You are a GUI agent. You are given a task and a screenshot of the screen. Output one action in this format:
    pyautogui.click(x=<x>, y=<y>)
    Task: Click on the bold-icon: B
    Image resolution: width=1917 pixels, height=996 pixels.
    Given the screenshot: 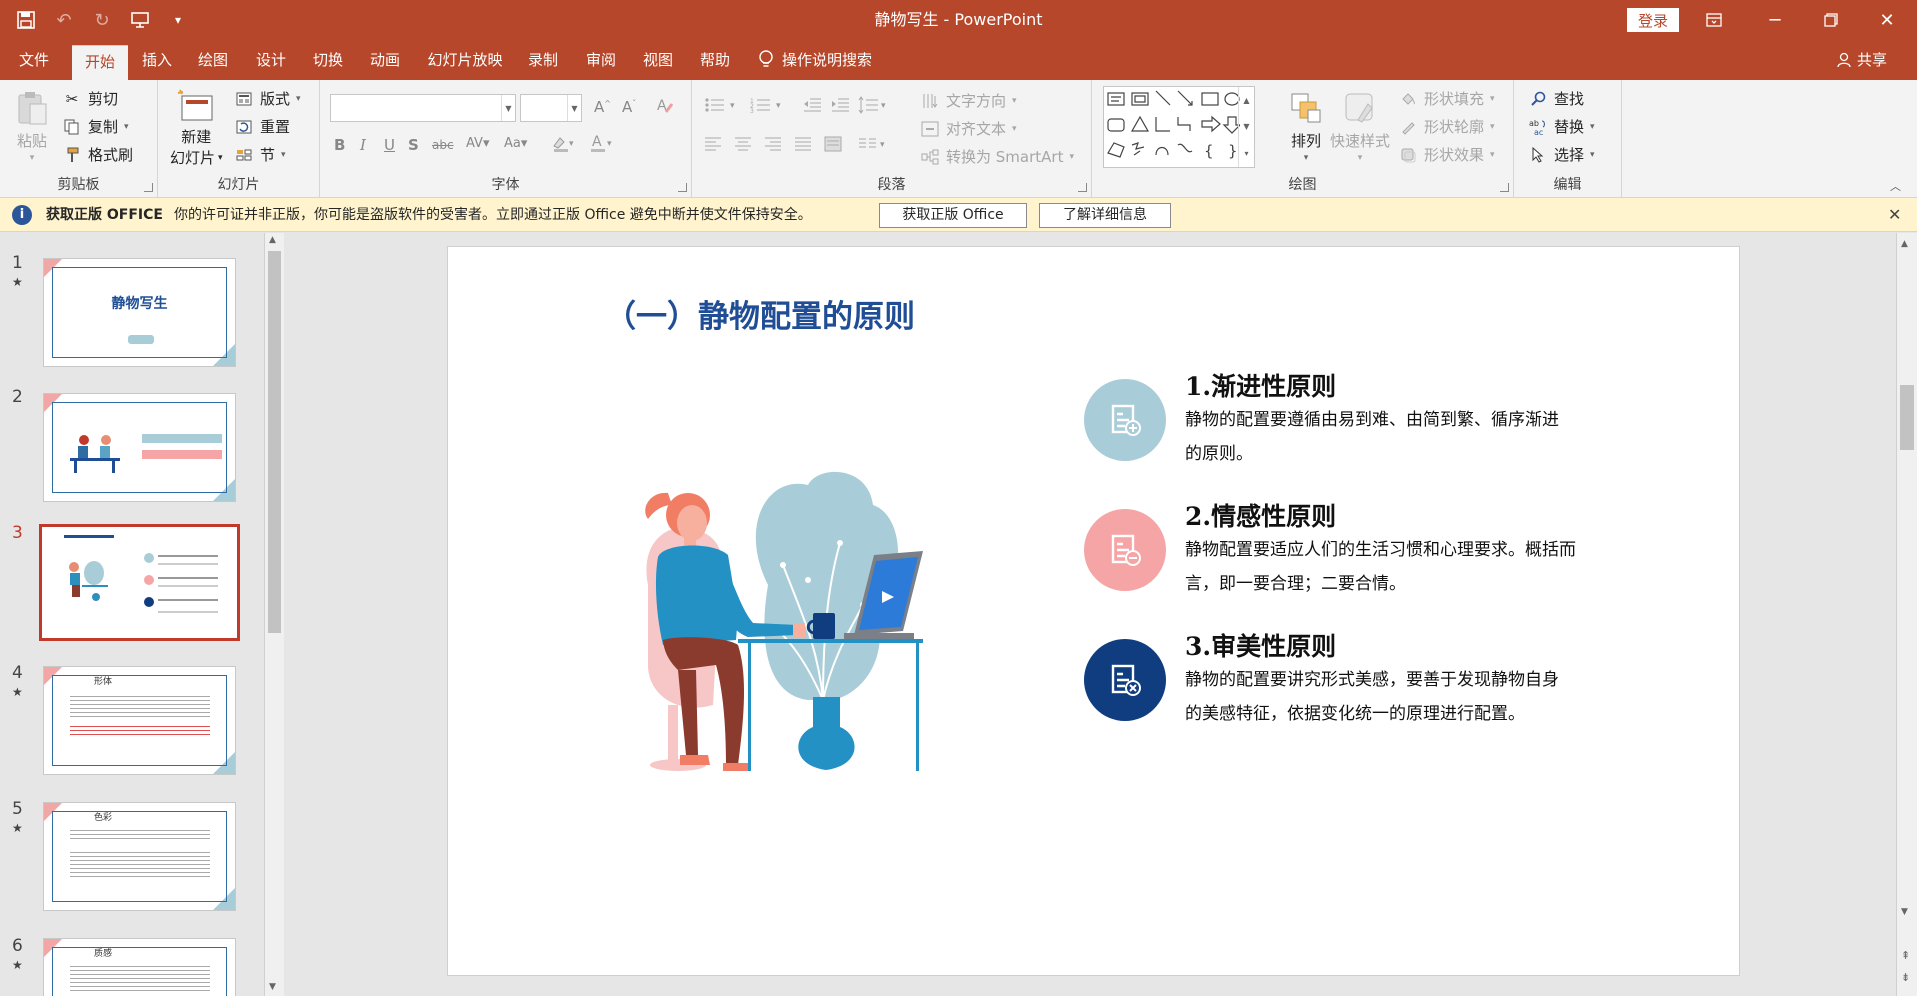 What is the action you would take?
    pyautogui.click(x=339, y=145)
    